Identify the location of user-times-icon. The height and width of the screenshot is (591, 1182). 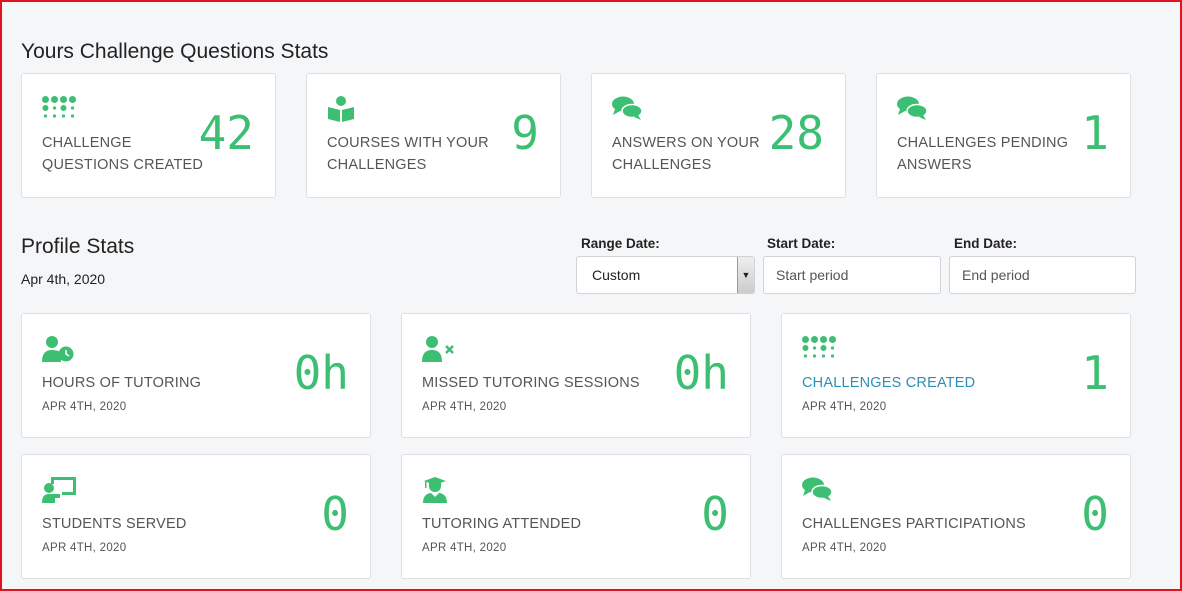
(439, 349).